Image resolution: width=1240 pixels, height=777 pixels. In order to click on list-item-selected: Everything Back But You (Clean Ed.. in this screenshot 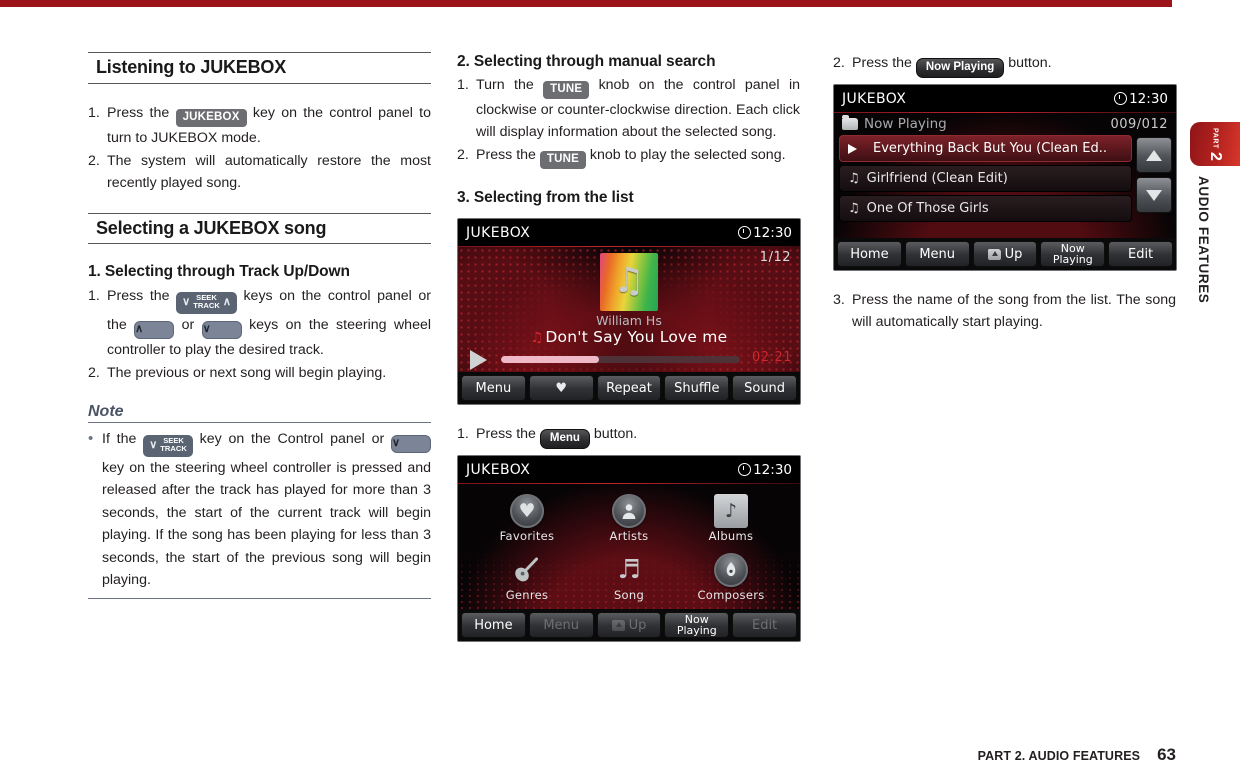, I will do `click(985, 148)`.